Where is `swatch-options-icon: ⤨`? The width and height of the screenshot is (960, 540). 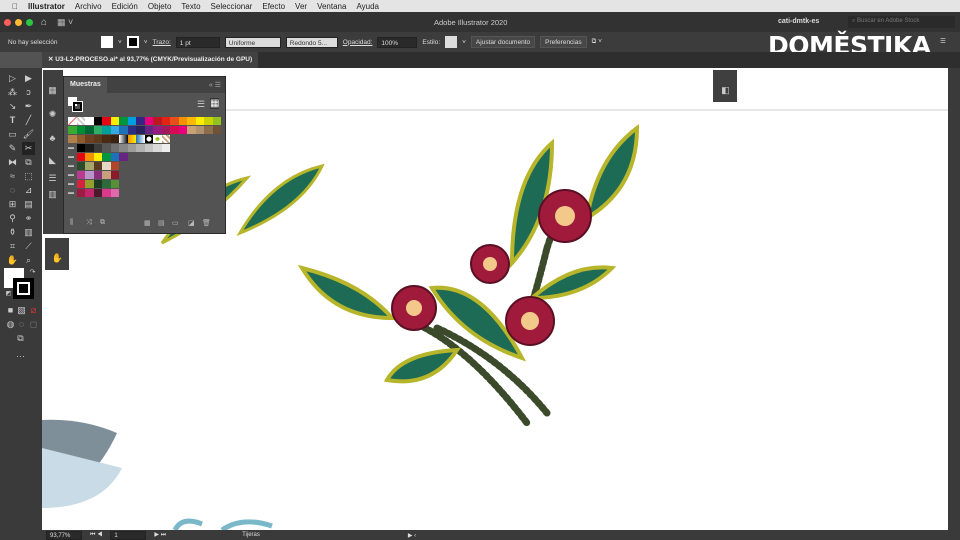
swatch-options-icon: ⤨ is located at coordinates (89, 223).